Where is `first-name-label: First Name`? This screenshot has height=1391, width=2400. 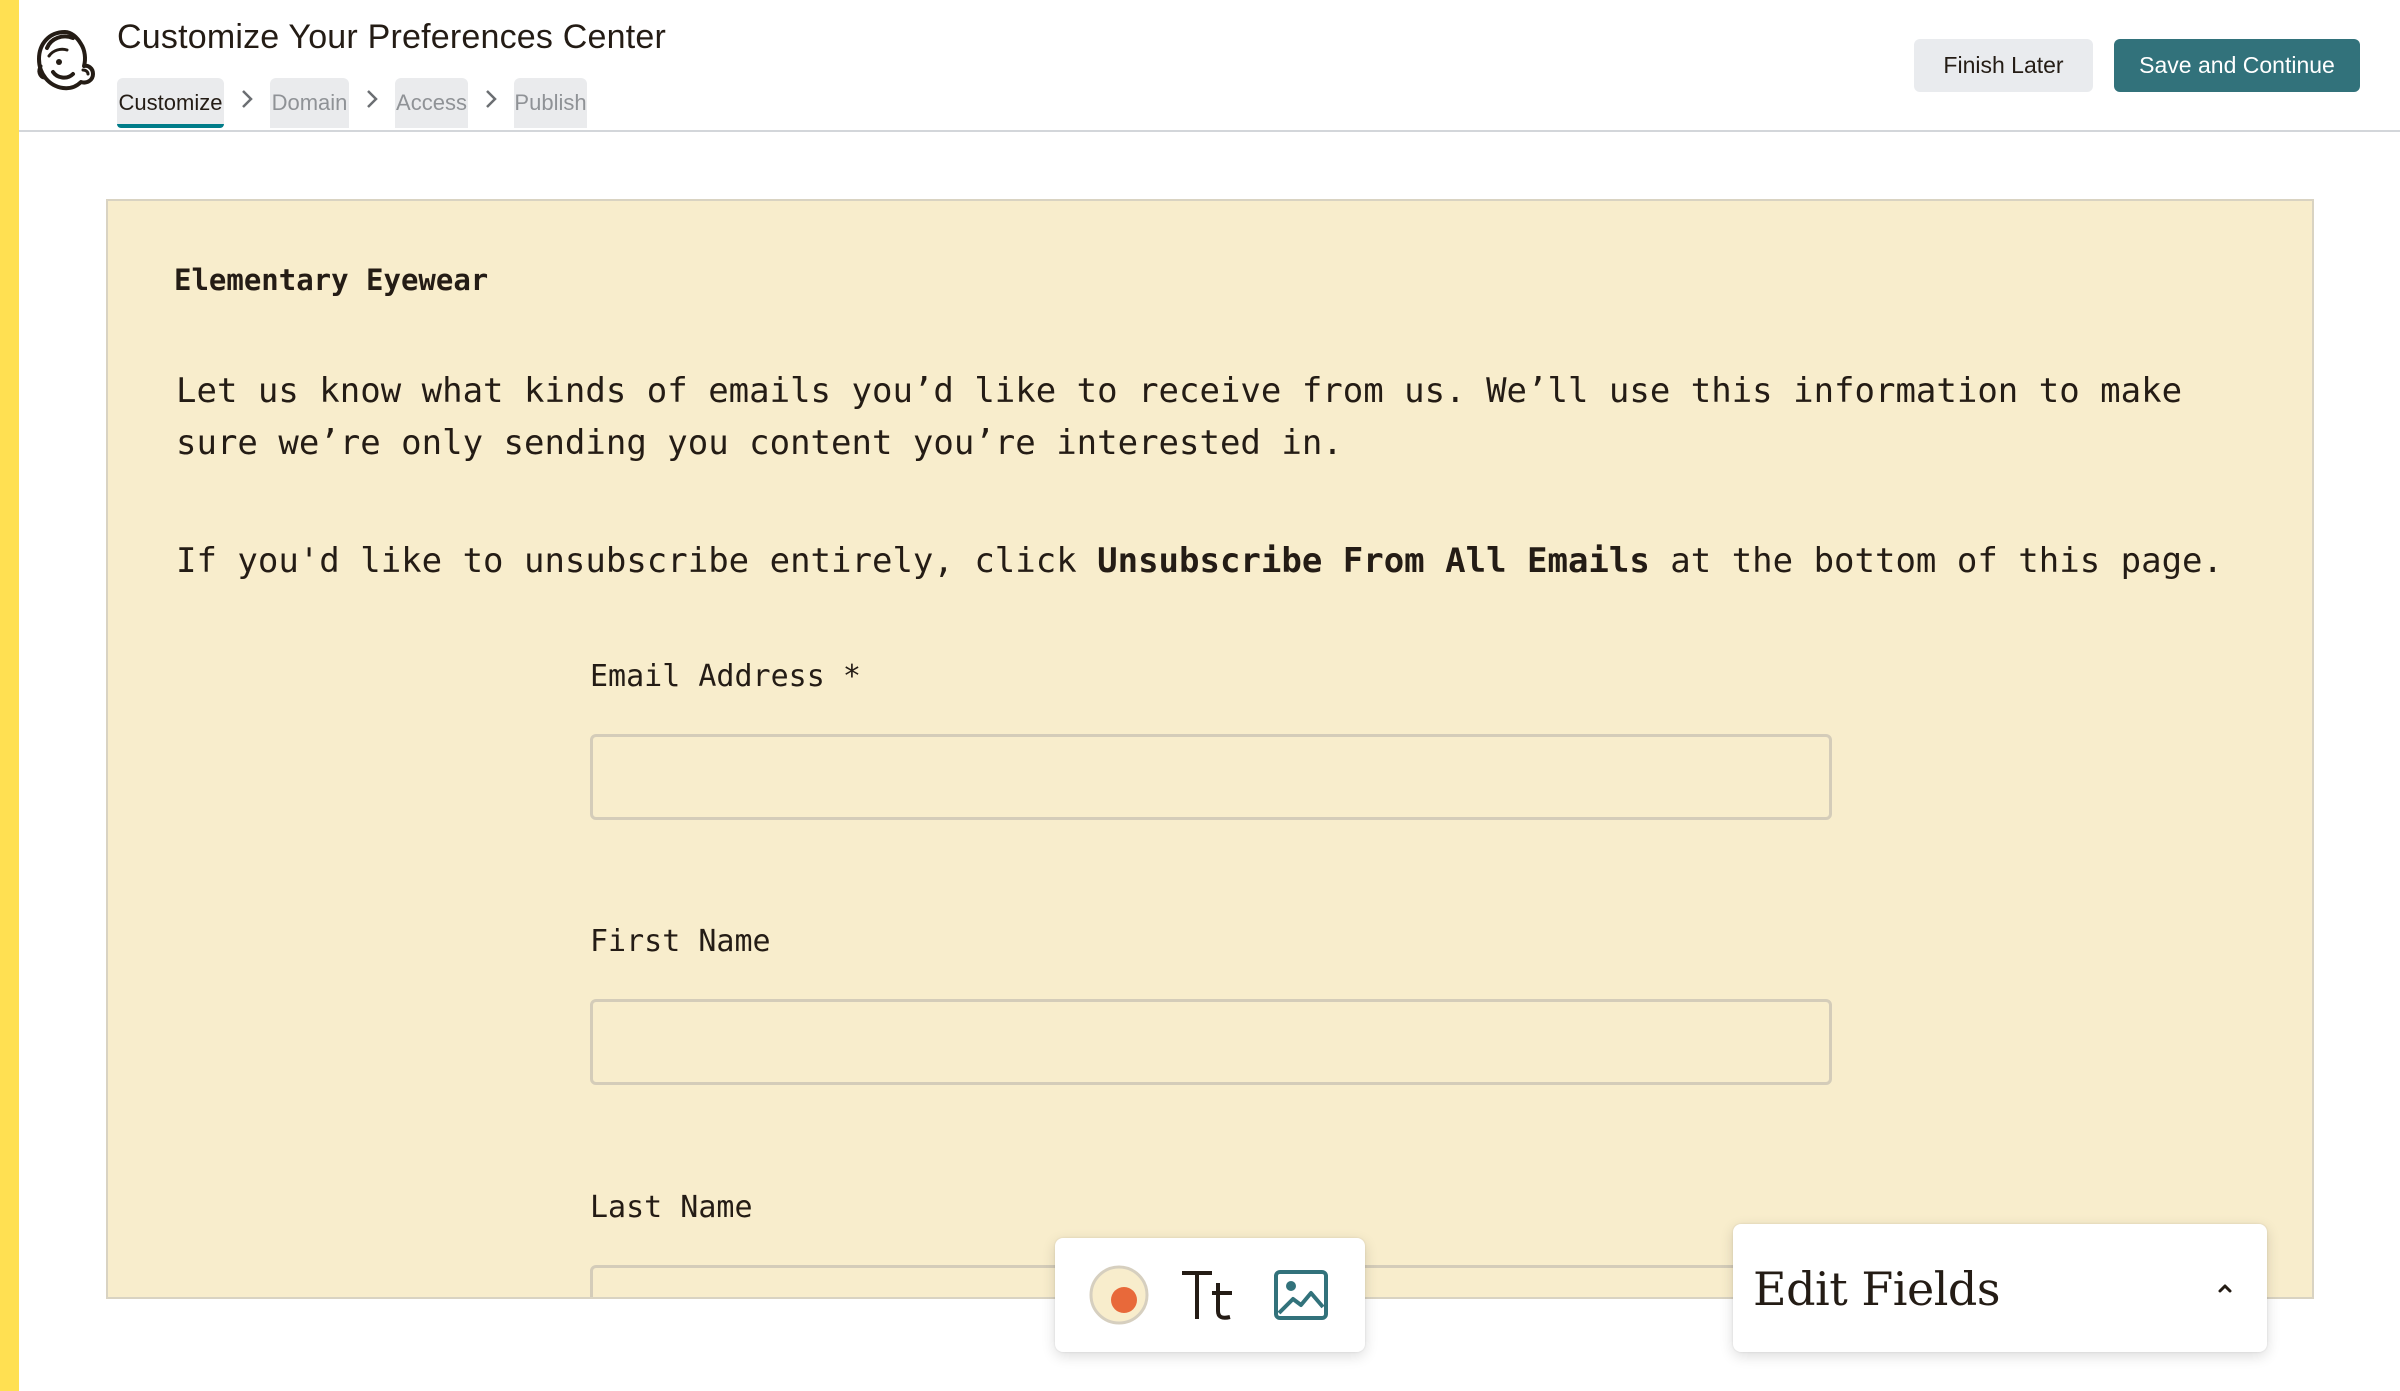 first-name-label: First Name is located at coordinates (680, 941).